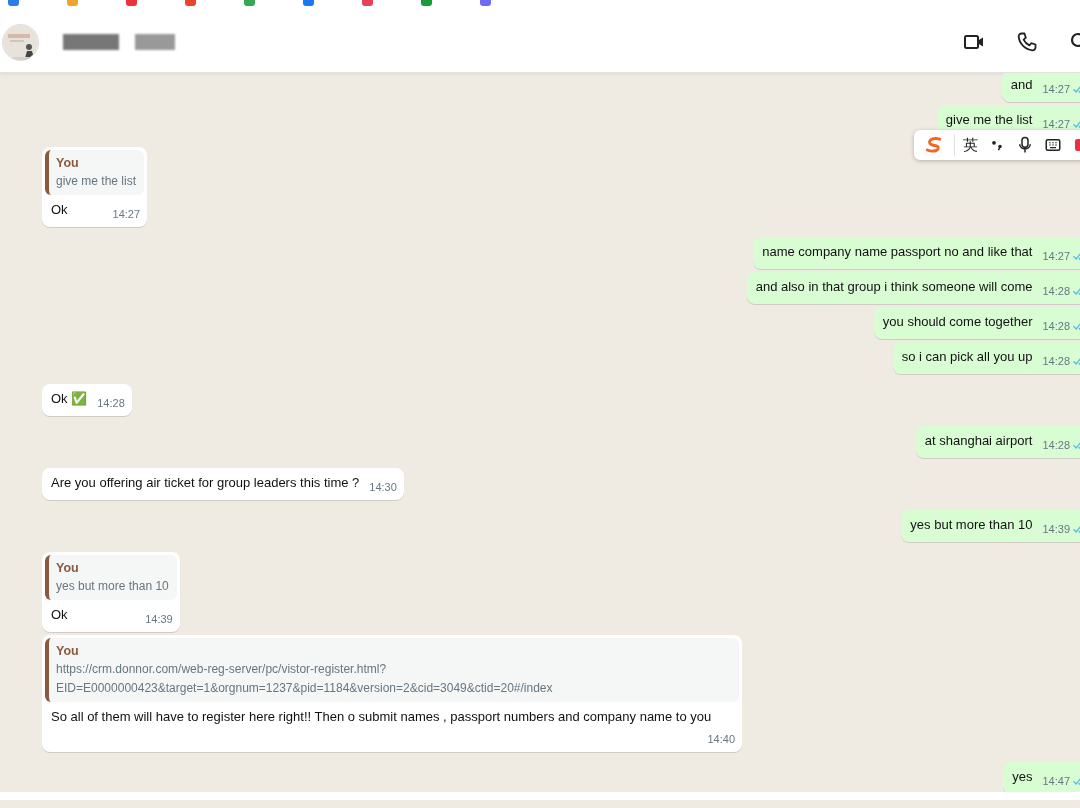 The image size is (1080, 808). Describe the element at coordinates (978, 440) in the screenshot. I see `message-text: at shanghai airport` at that location.